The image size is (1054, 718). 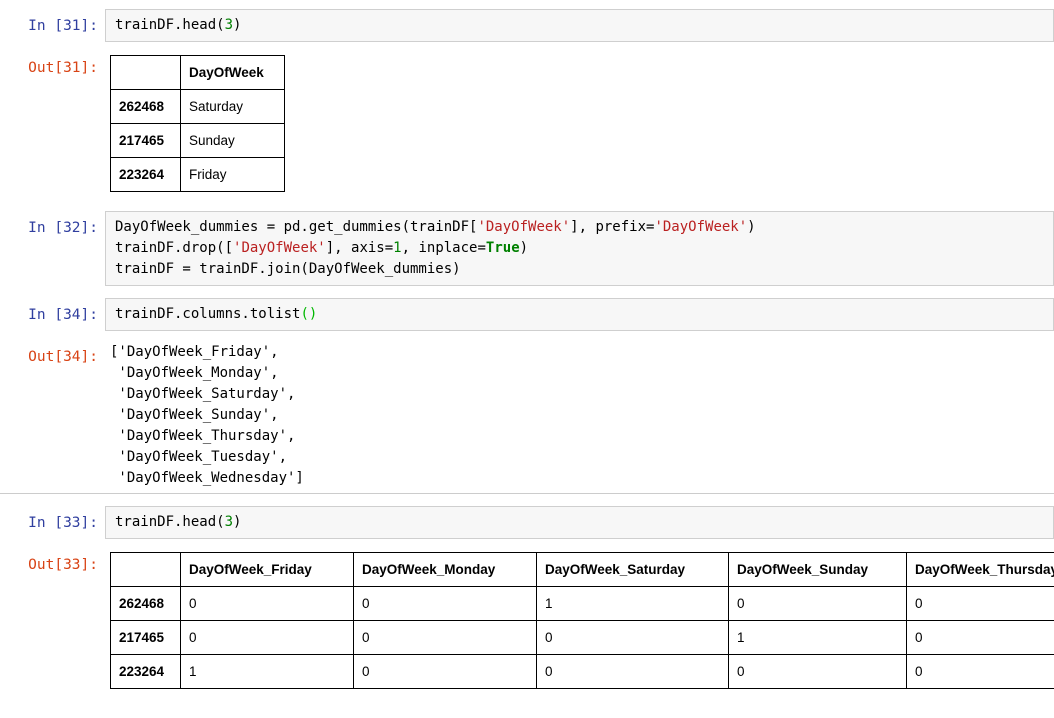 I want to click on column-header: DayOfWeek_Monday, so click(x=445, y=569).